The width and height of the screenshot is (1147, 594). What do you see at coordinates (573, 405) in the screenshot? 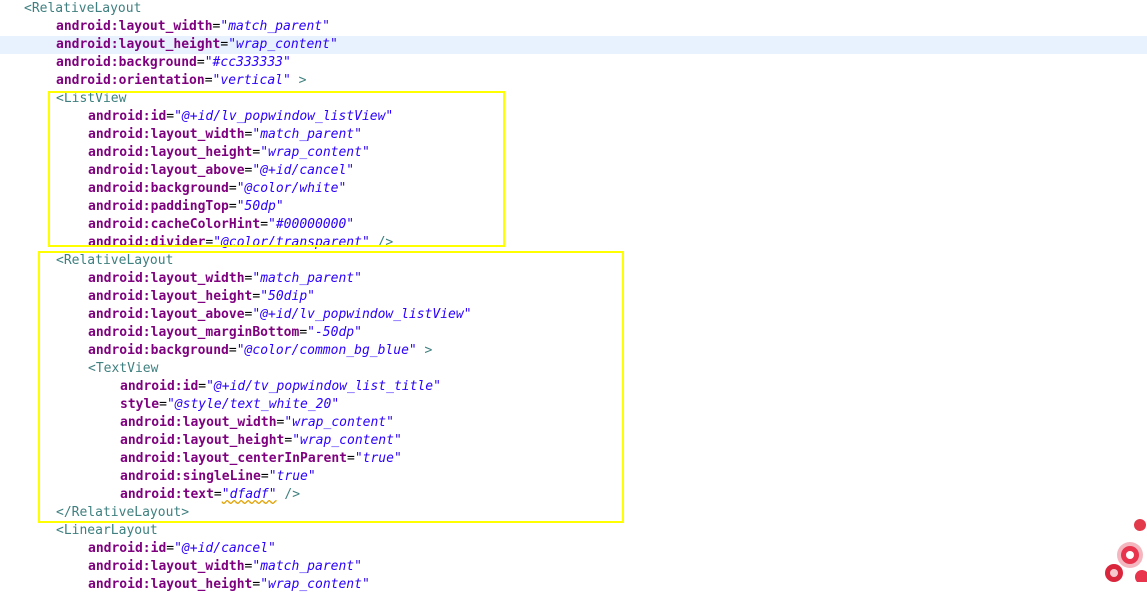
I see `code-line: style="@style/text_white_20"` at bounding box center [573, 405].